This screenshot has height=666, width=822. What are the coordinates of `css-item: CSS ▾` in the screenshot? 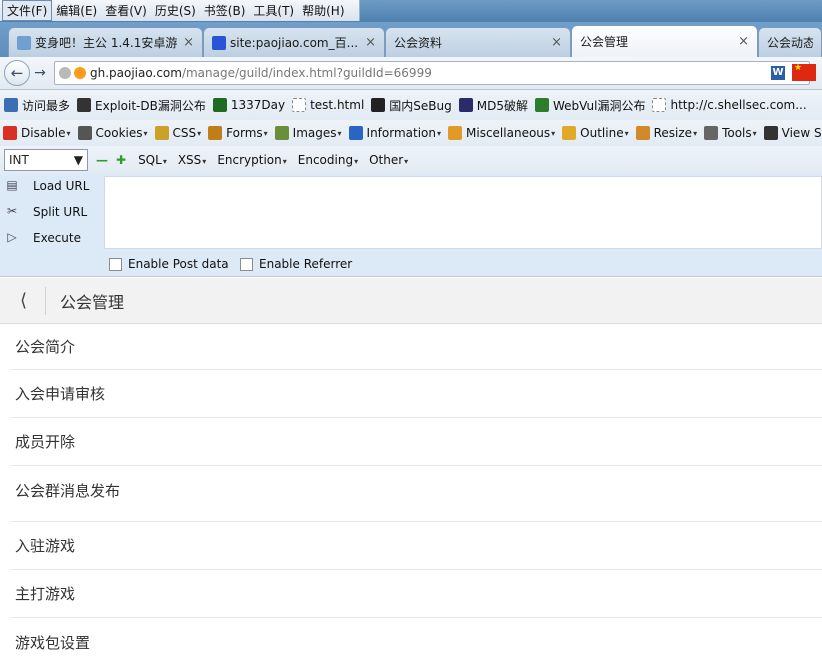 It's located at (177, 133).